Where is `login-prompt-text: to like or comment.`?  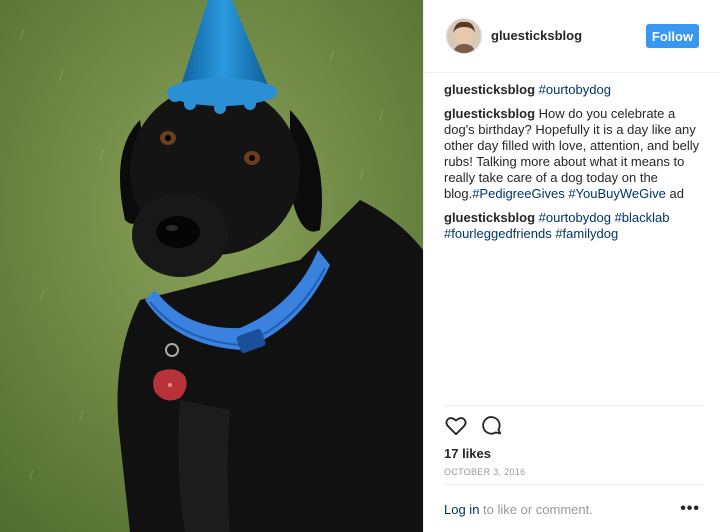
login-prompt-text: to like or comment. is located at coordinates (536, 509).